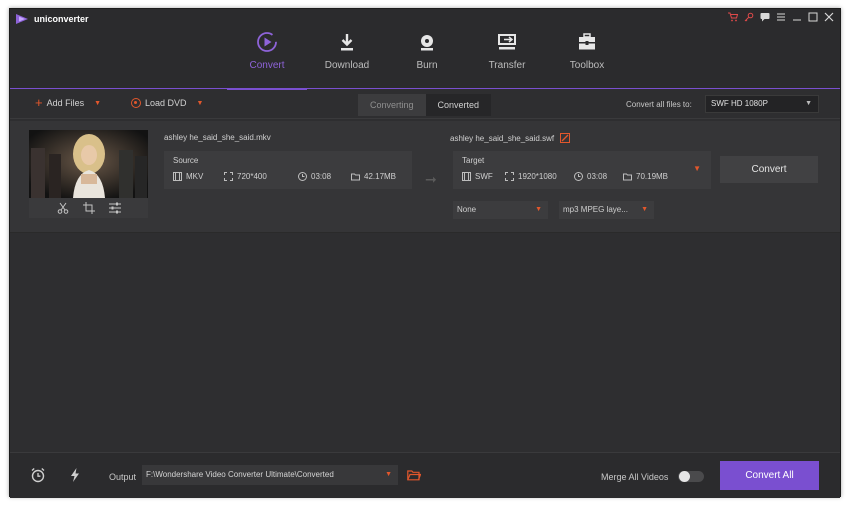 Image resolution: width=850 pixels, height=505 pixels. I want to click on target-format-value: SWF, so click(484, 176).